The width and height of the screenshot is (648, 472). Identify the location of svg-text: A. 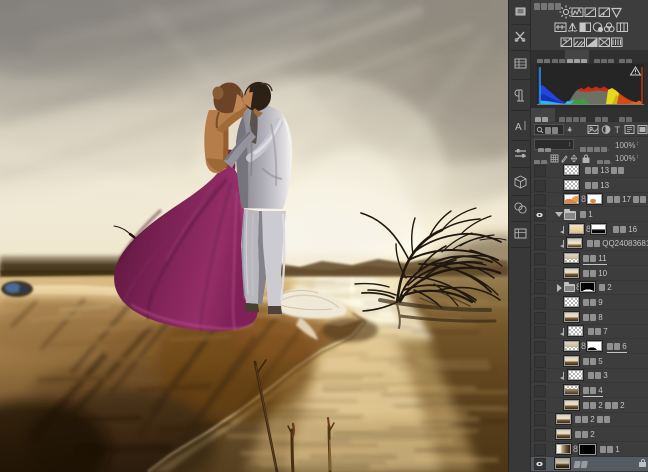
(518, 127).